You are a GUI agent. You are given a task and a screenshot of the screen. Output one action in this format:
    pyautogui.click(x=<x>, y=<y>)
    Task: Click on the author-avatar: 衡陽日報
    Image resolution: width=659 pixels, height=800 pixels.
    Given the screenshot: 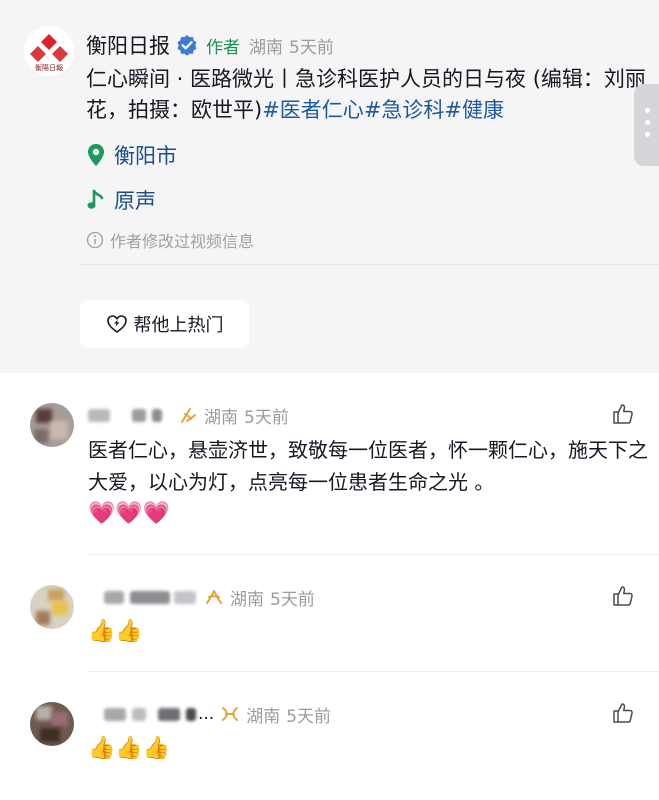 What is the action you would take?
    pyautogui.click(x=49, y=51)
    